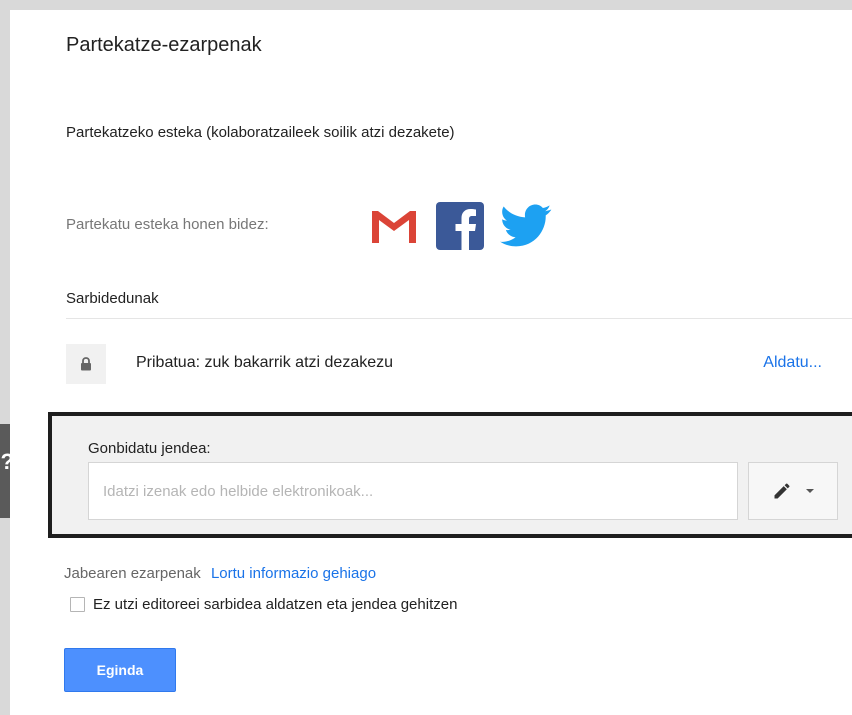 Image resolution: width=852 pixels, height=715 pixels. I want to click on prevent-editors-checkbox, so click(77, 604).